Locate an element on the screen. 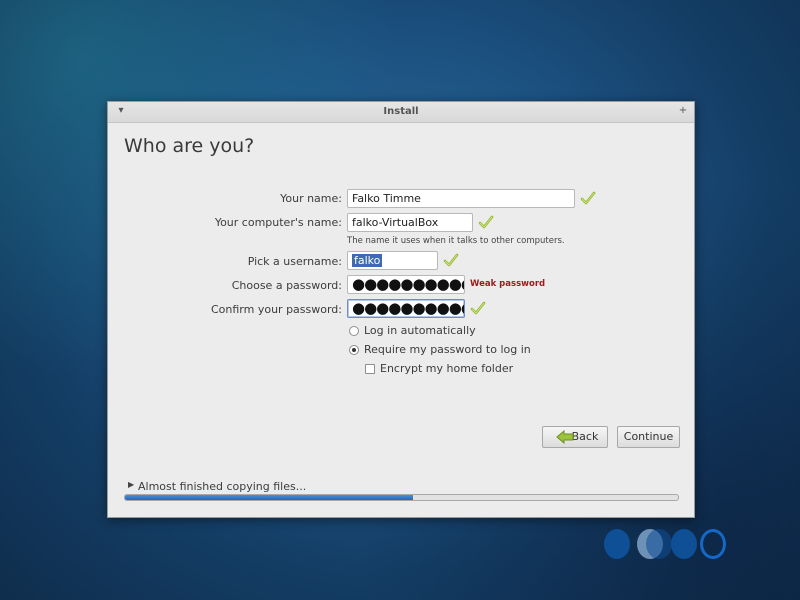 This screenshot has width=800, height=600. expander-arrow-icon: ▶ is located at coordinates (131, 484).